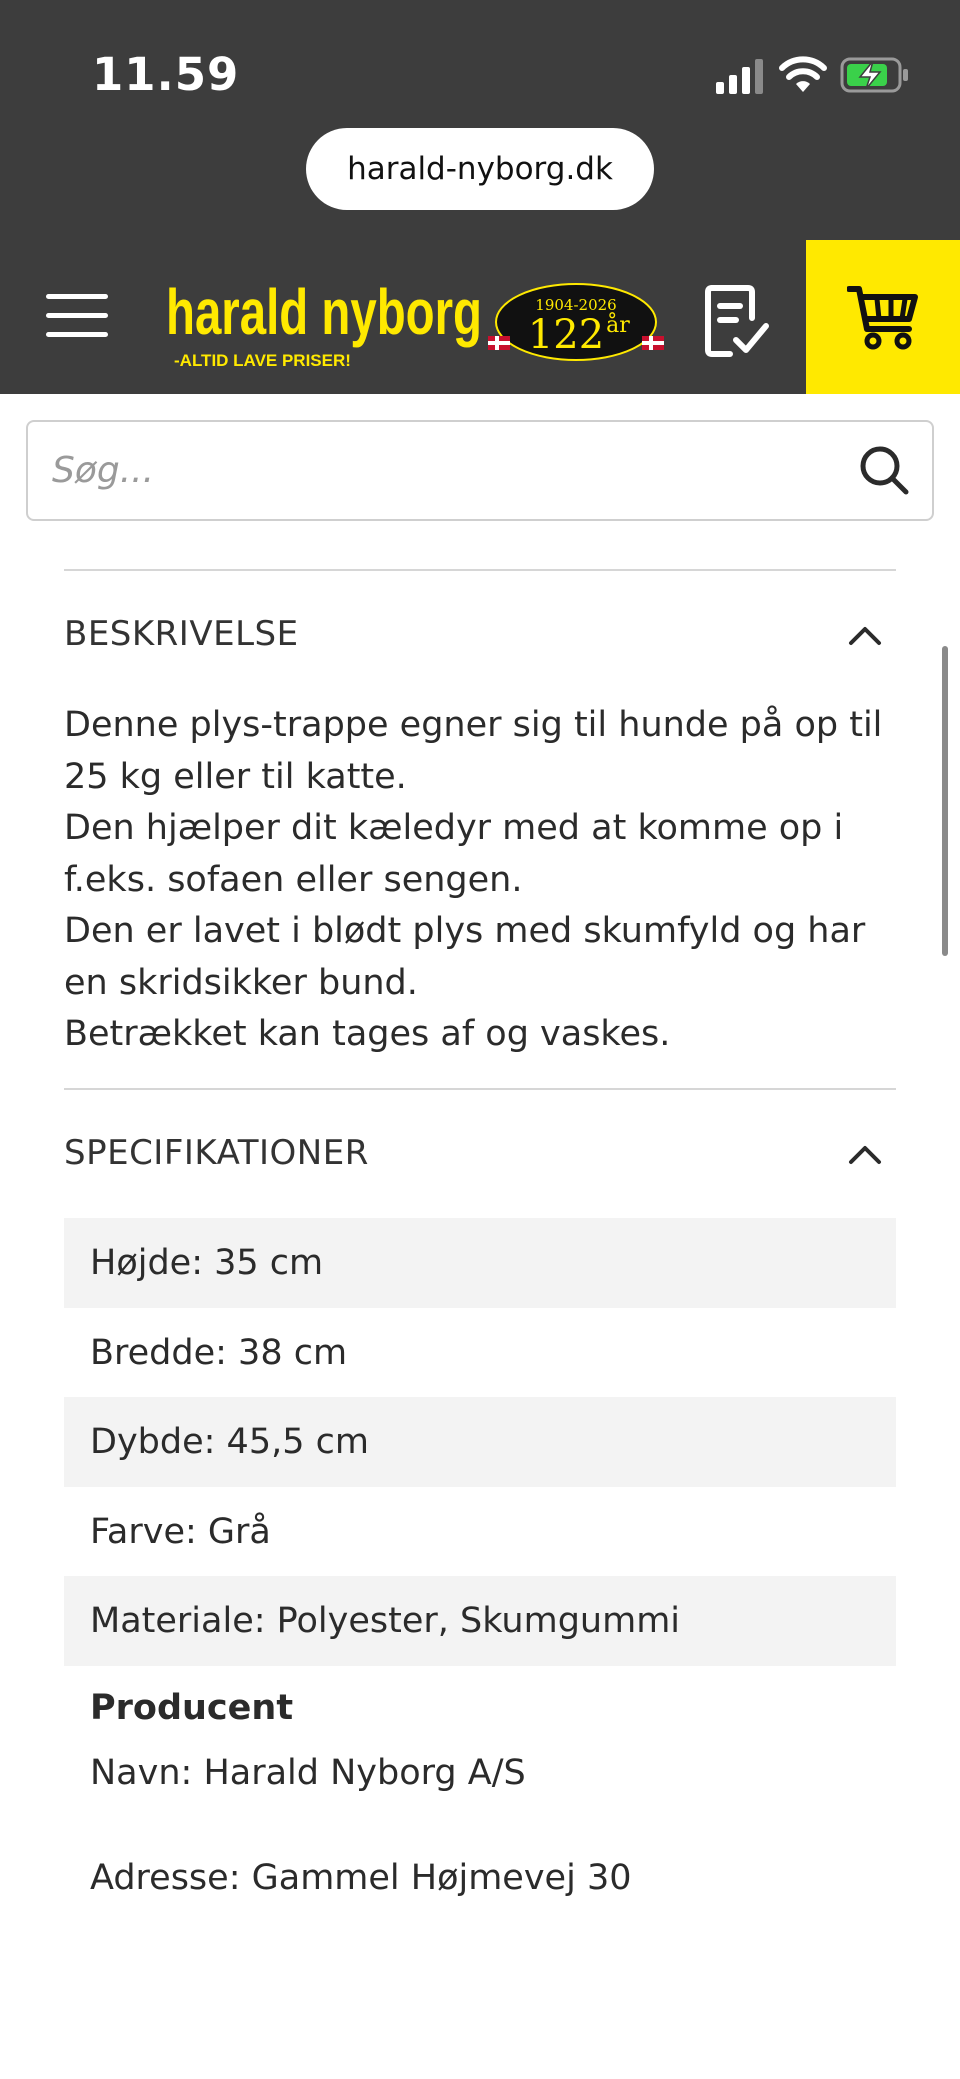 The image size is (960, 2079). I want to click on producer-name: Navn: Harald Nyborg A/S, so click(308, 1773).